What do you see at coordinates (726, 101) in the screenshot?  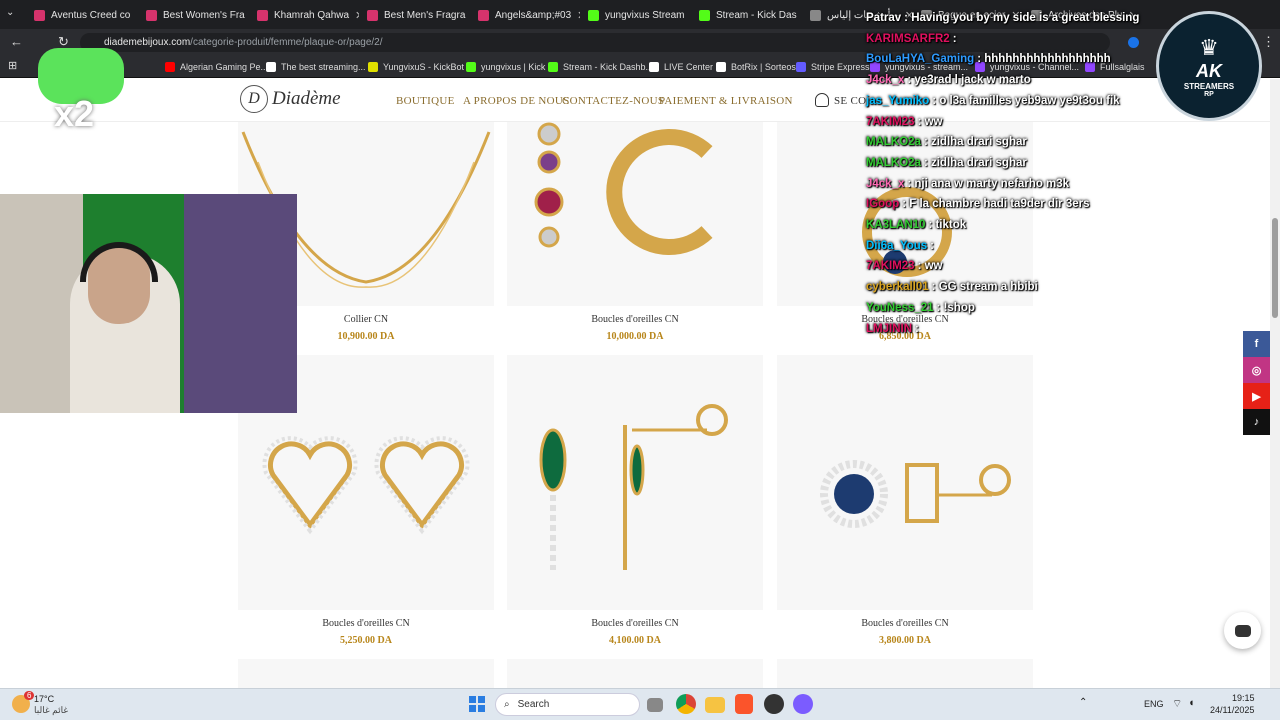 I see `nav-payment: PAIEMENT & LIVRAISON` at bounding box center [726, 101].